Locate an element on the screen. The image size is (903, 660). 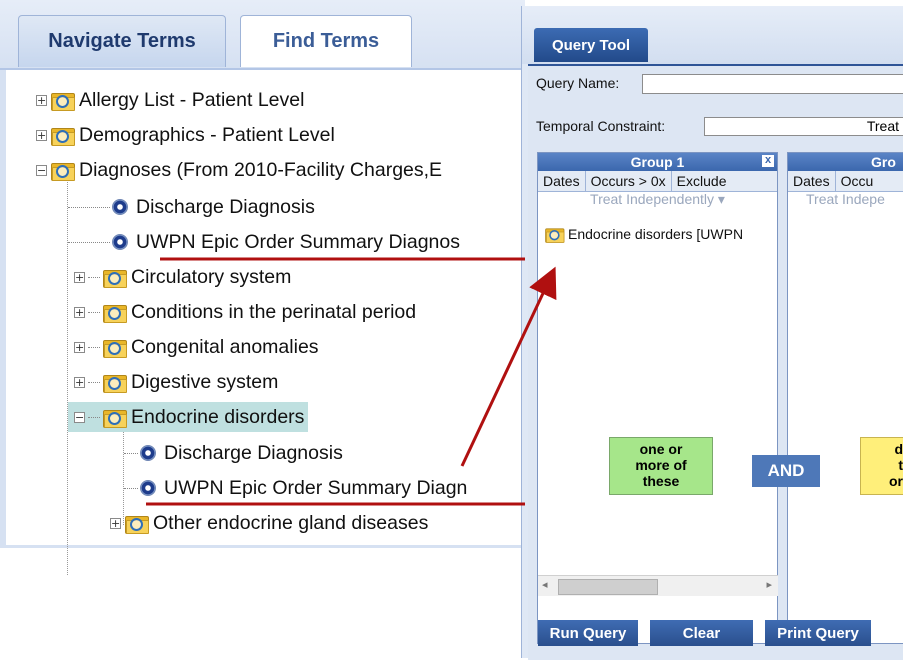
tree-node-discharge-diagnosis: Discharge Diagnosis is located at coordinates (191, 207).